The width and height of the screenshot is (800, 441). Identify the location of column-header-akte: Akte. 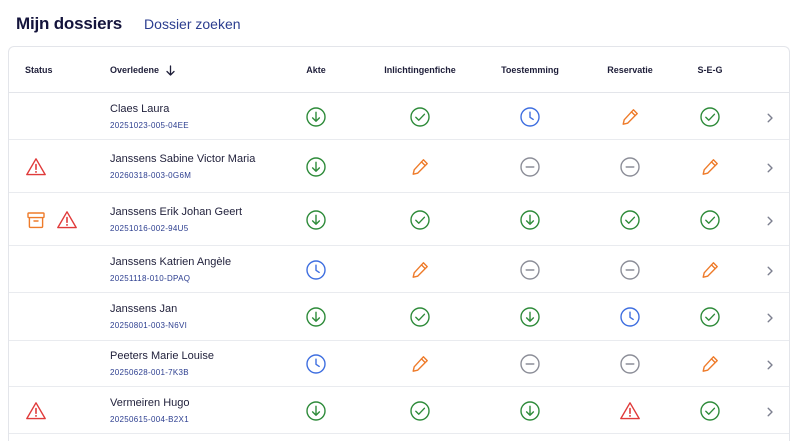
(316, 70).